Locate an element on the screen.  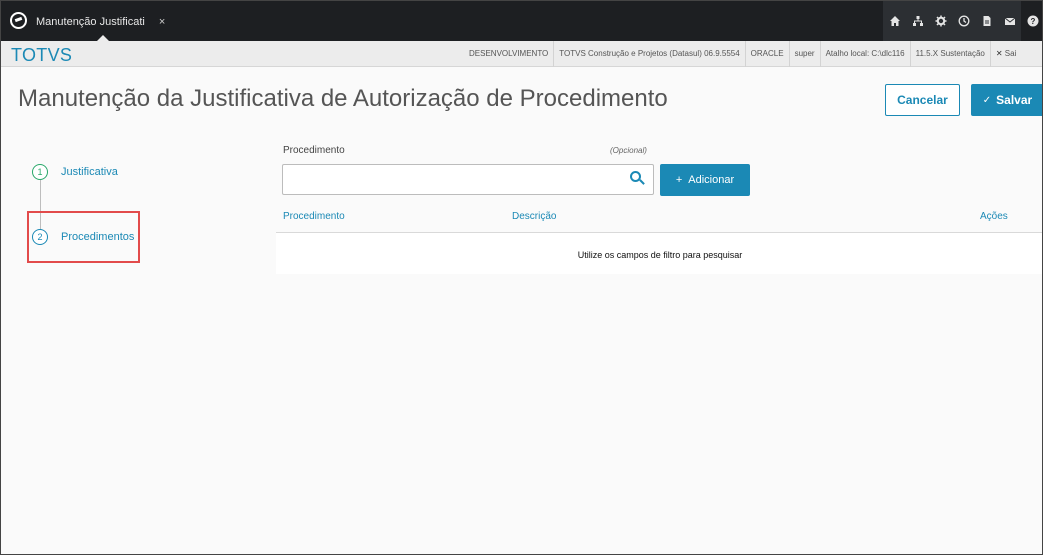
tab-manutencao: Manutenção Justificati × is located at coordinates (100, 22).